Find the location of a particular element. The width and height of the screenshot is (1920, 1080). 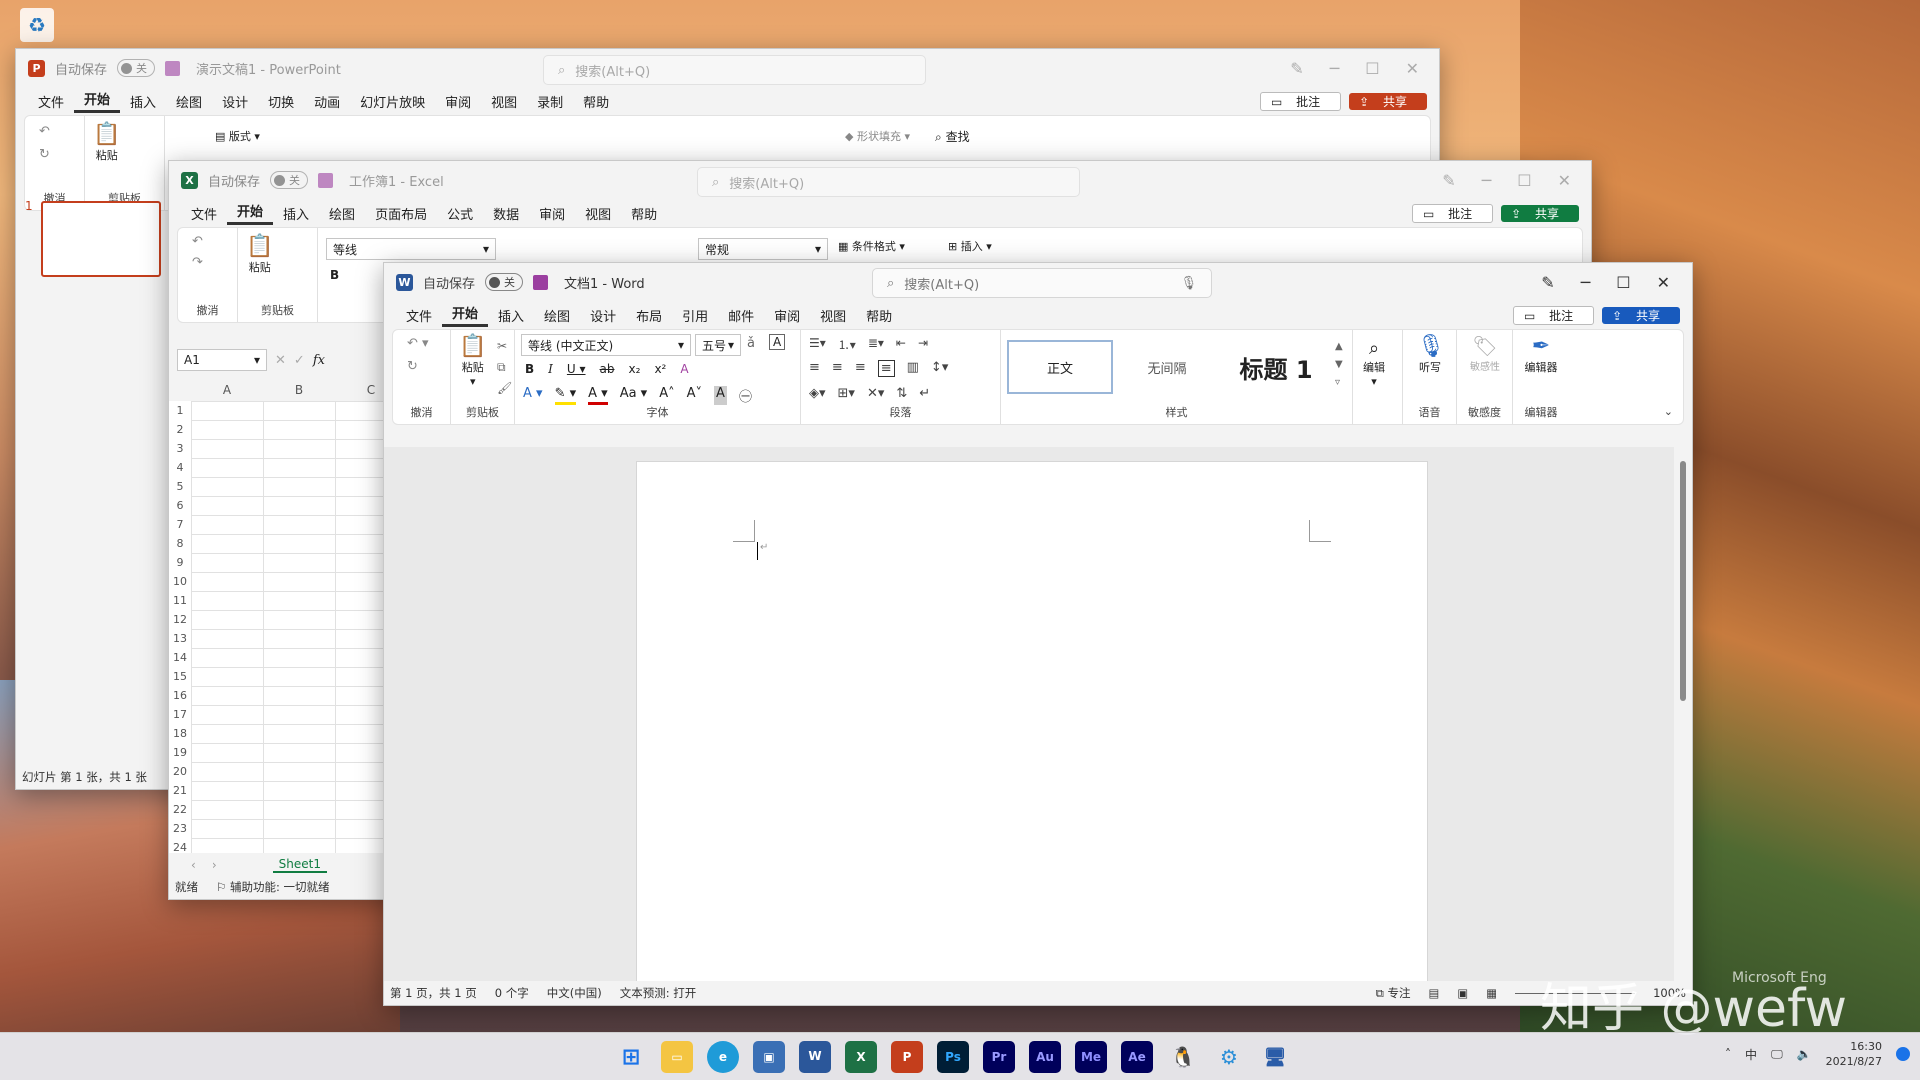

menu-view: 视图 is located at coordinates (833, 315).